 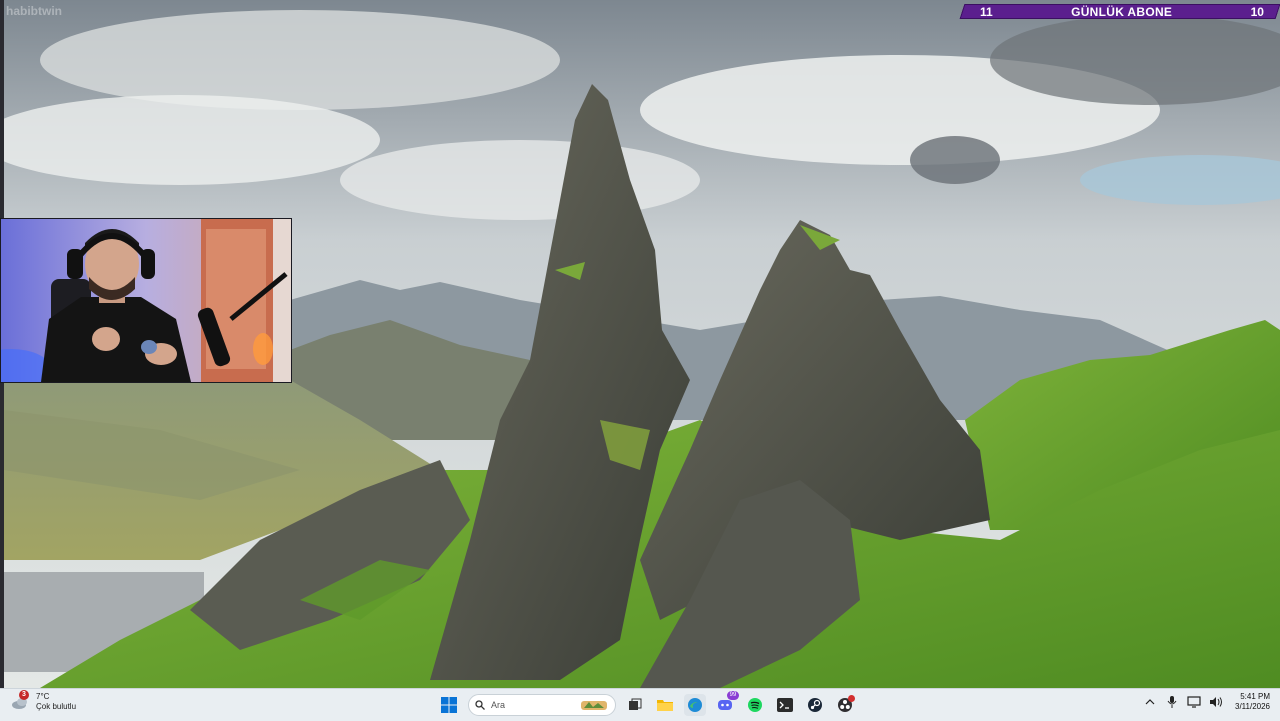 I want to click on banner-title: GÜNLÜK ABONE, so click(x=1122, y=11).